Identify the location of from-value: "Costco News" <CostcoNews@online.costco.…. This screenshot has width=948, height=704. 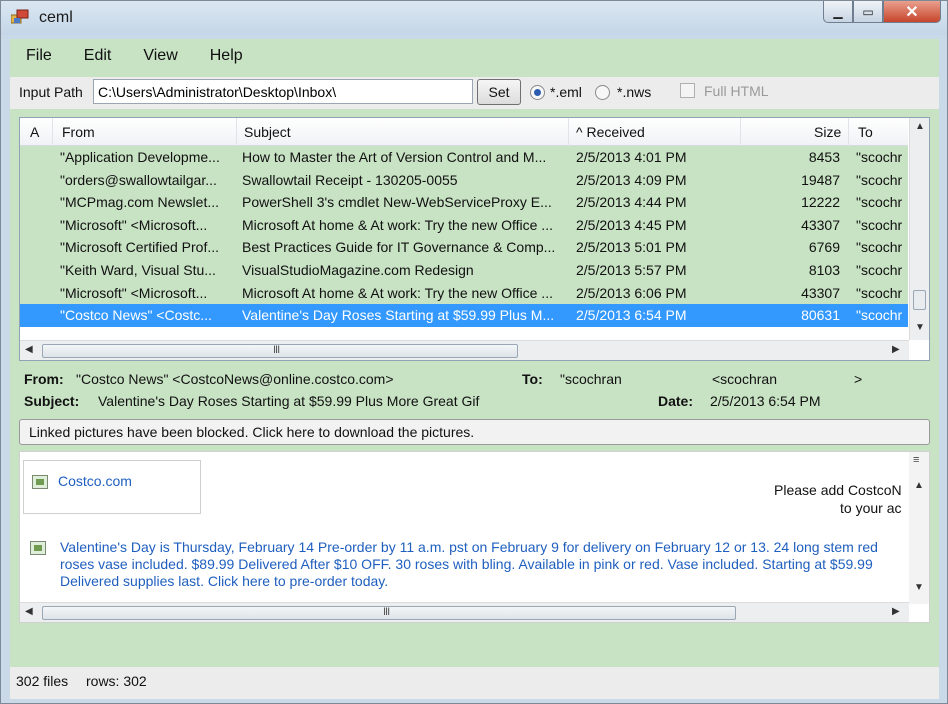
(235, 379).